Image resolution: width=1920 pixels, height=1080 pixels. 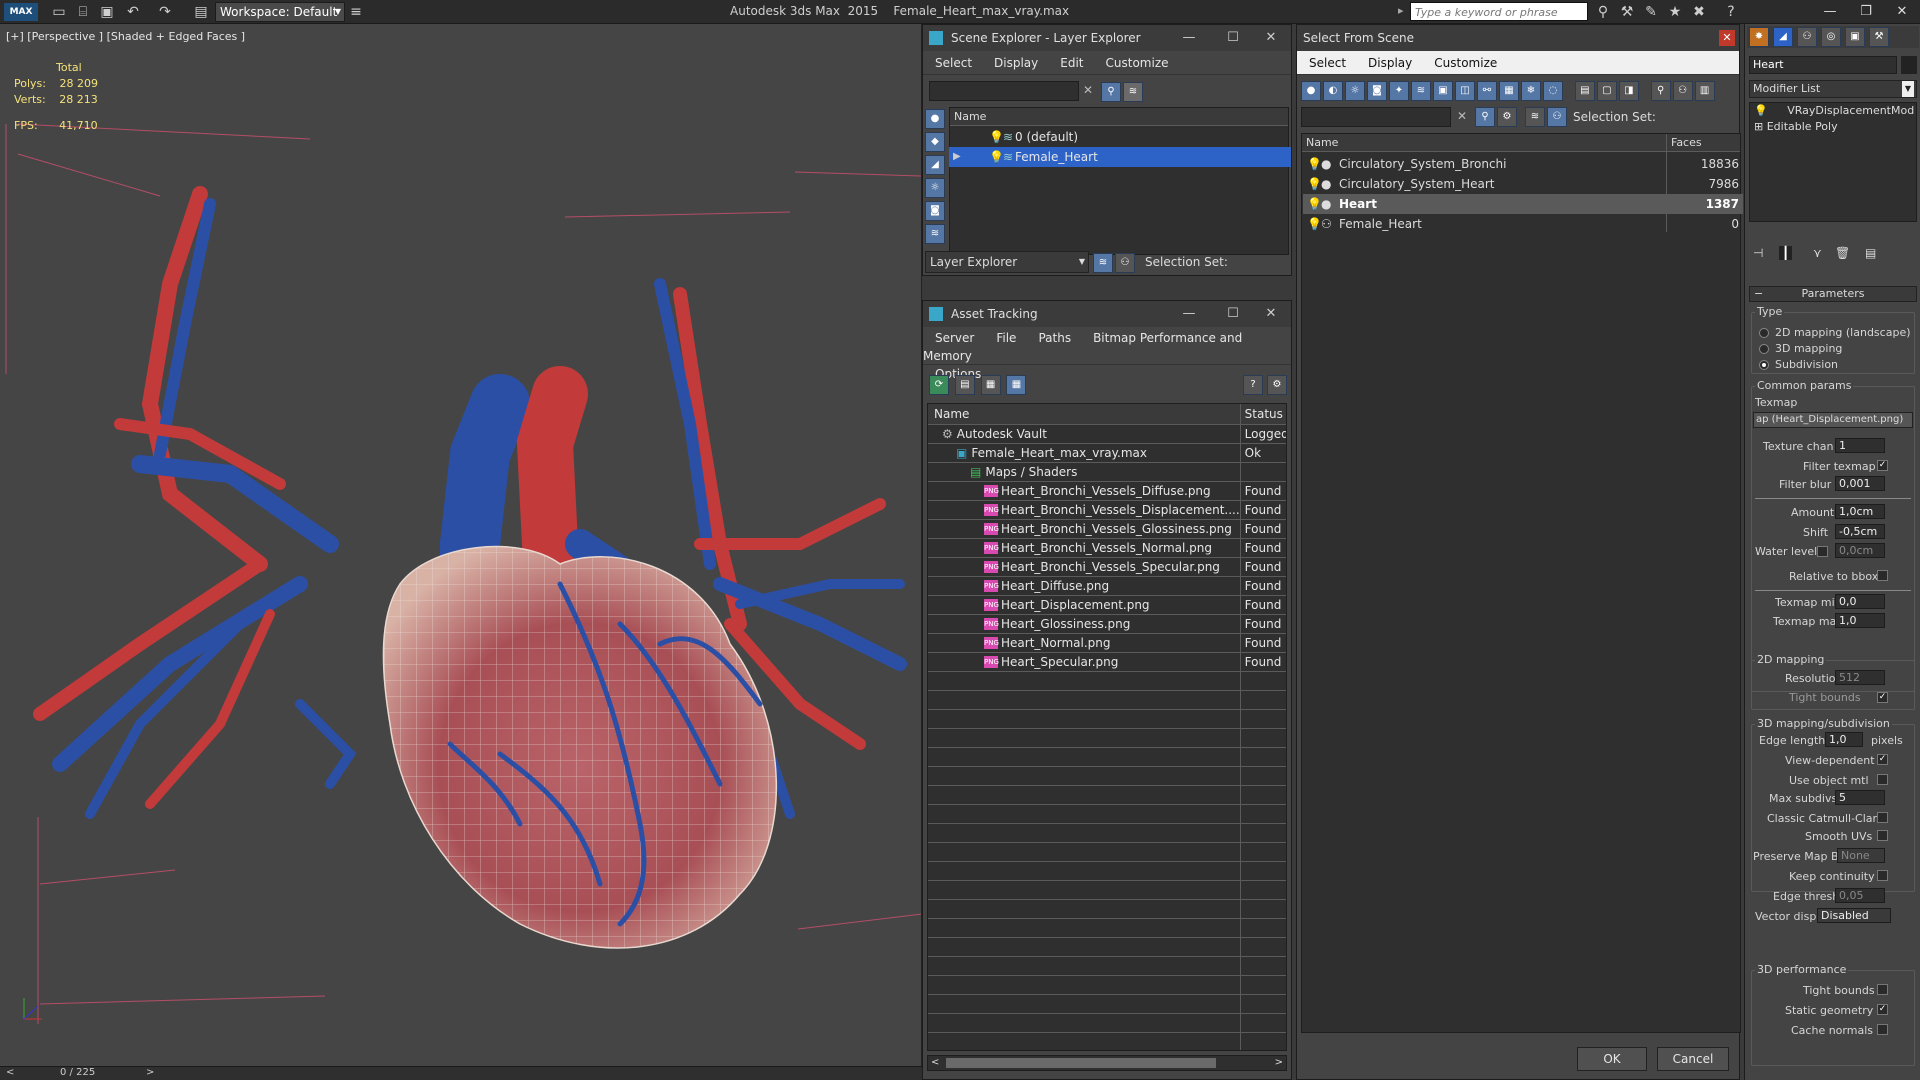 I want to click on filter-texmap-checkbox: ✓, so click(x=1882, y=465).